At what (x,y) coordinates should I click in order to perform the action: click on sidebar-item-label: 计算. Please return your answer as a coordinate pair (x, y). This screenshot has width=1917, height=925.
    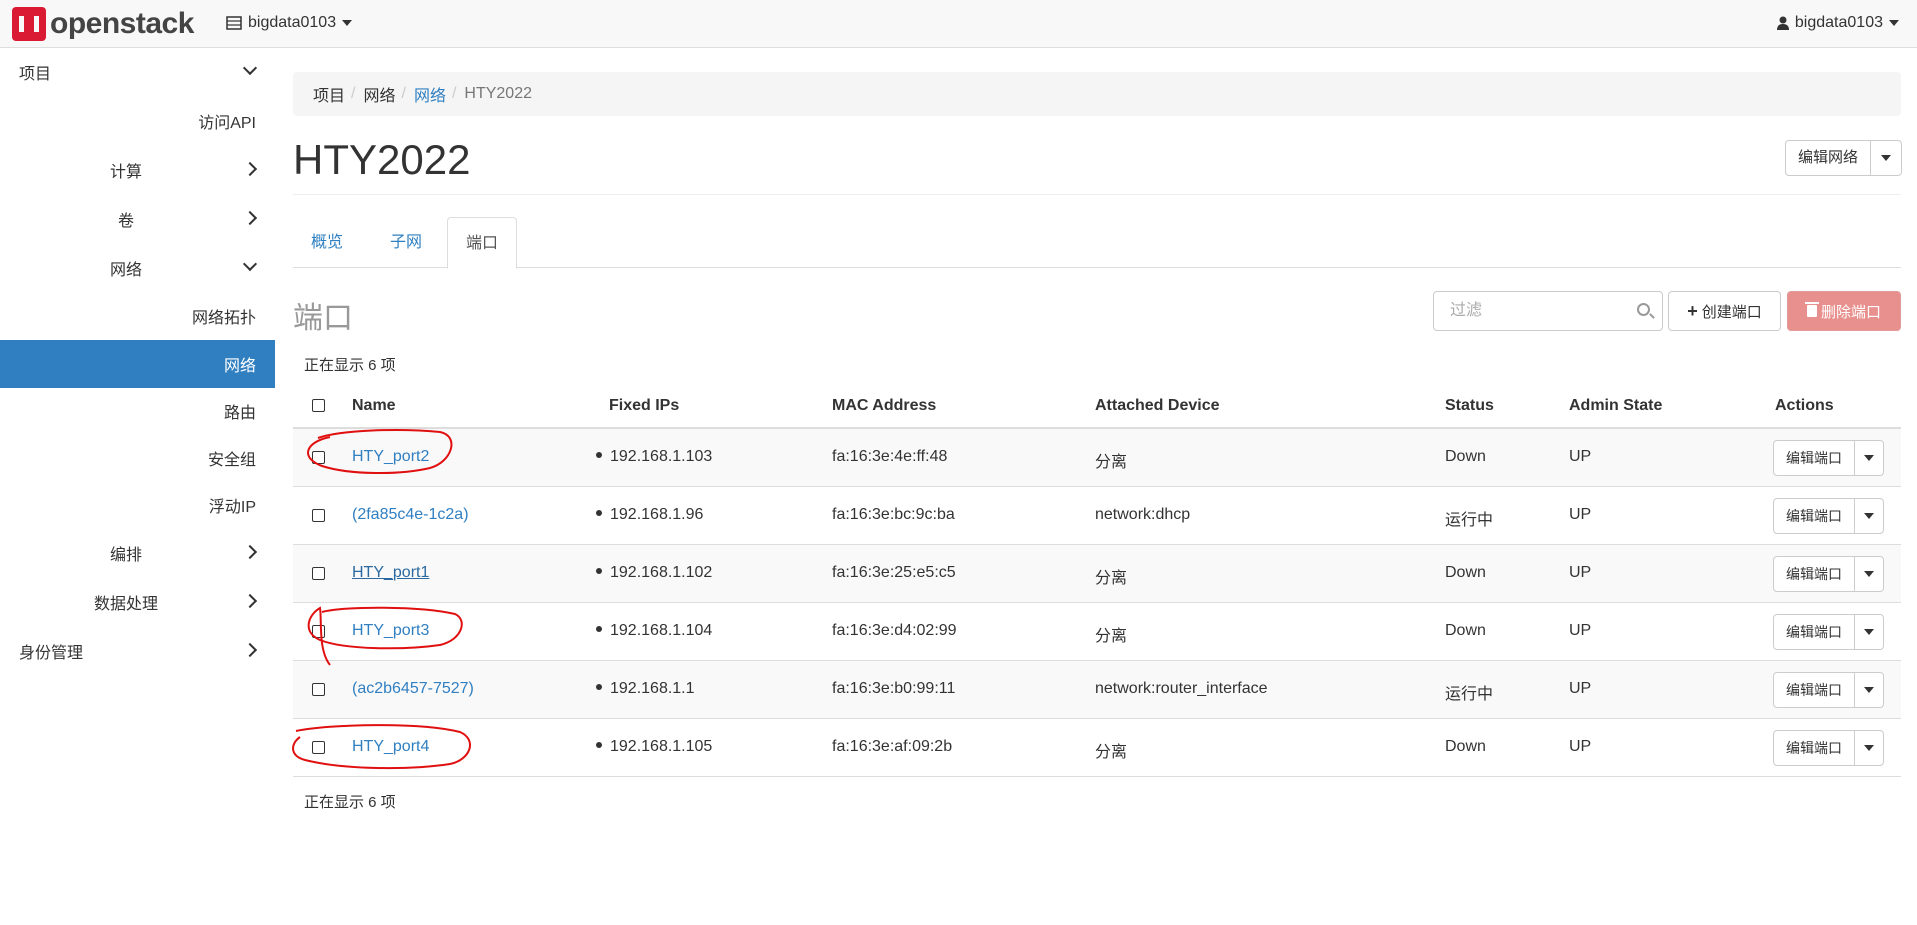
    Looking at the image, I should click on (126, 172).